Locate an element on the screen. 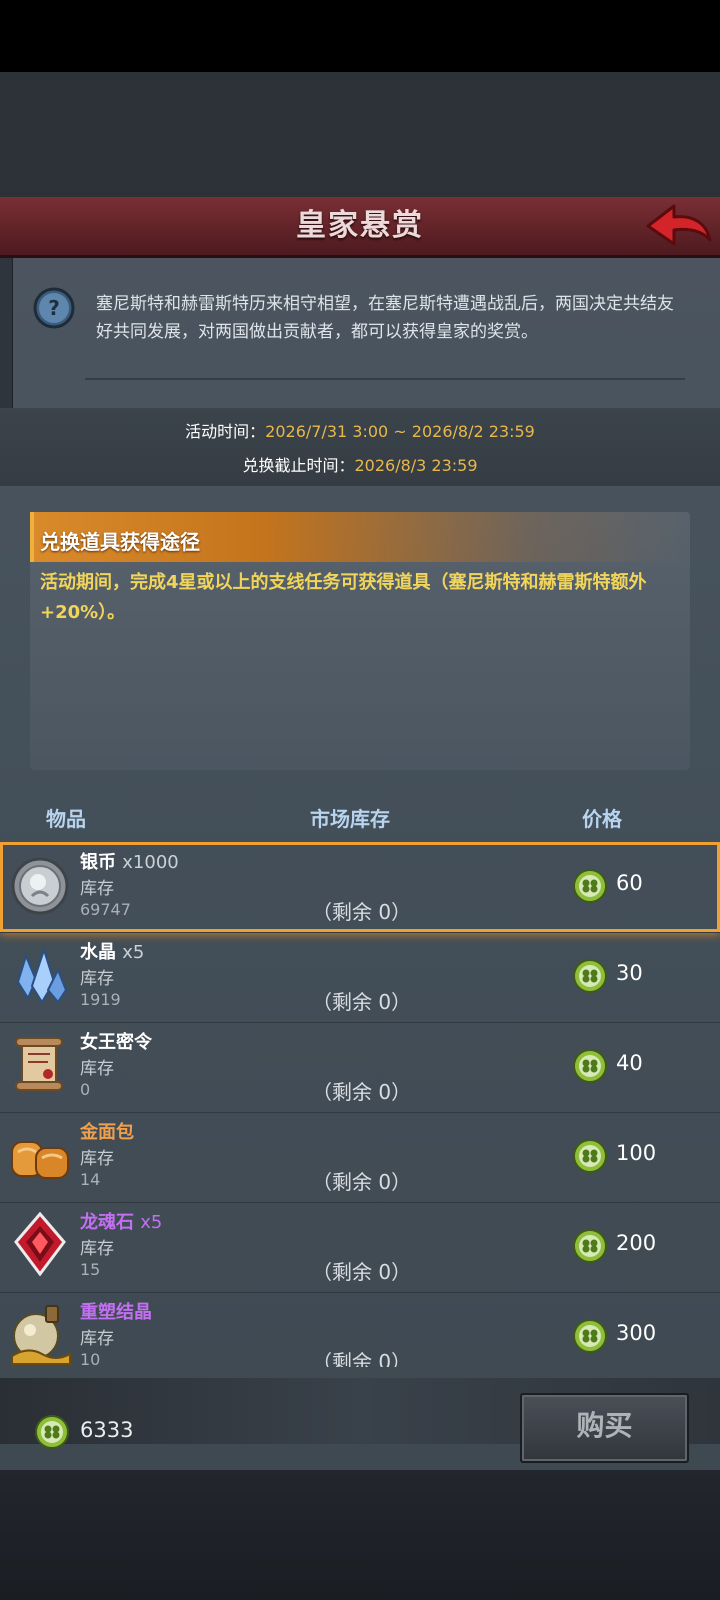 The image size is (720, 1600). item-name: 重塑结晶 is located at coordinates (116, 1311).